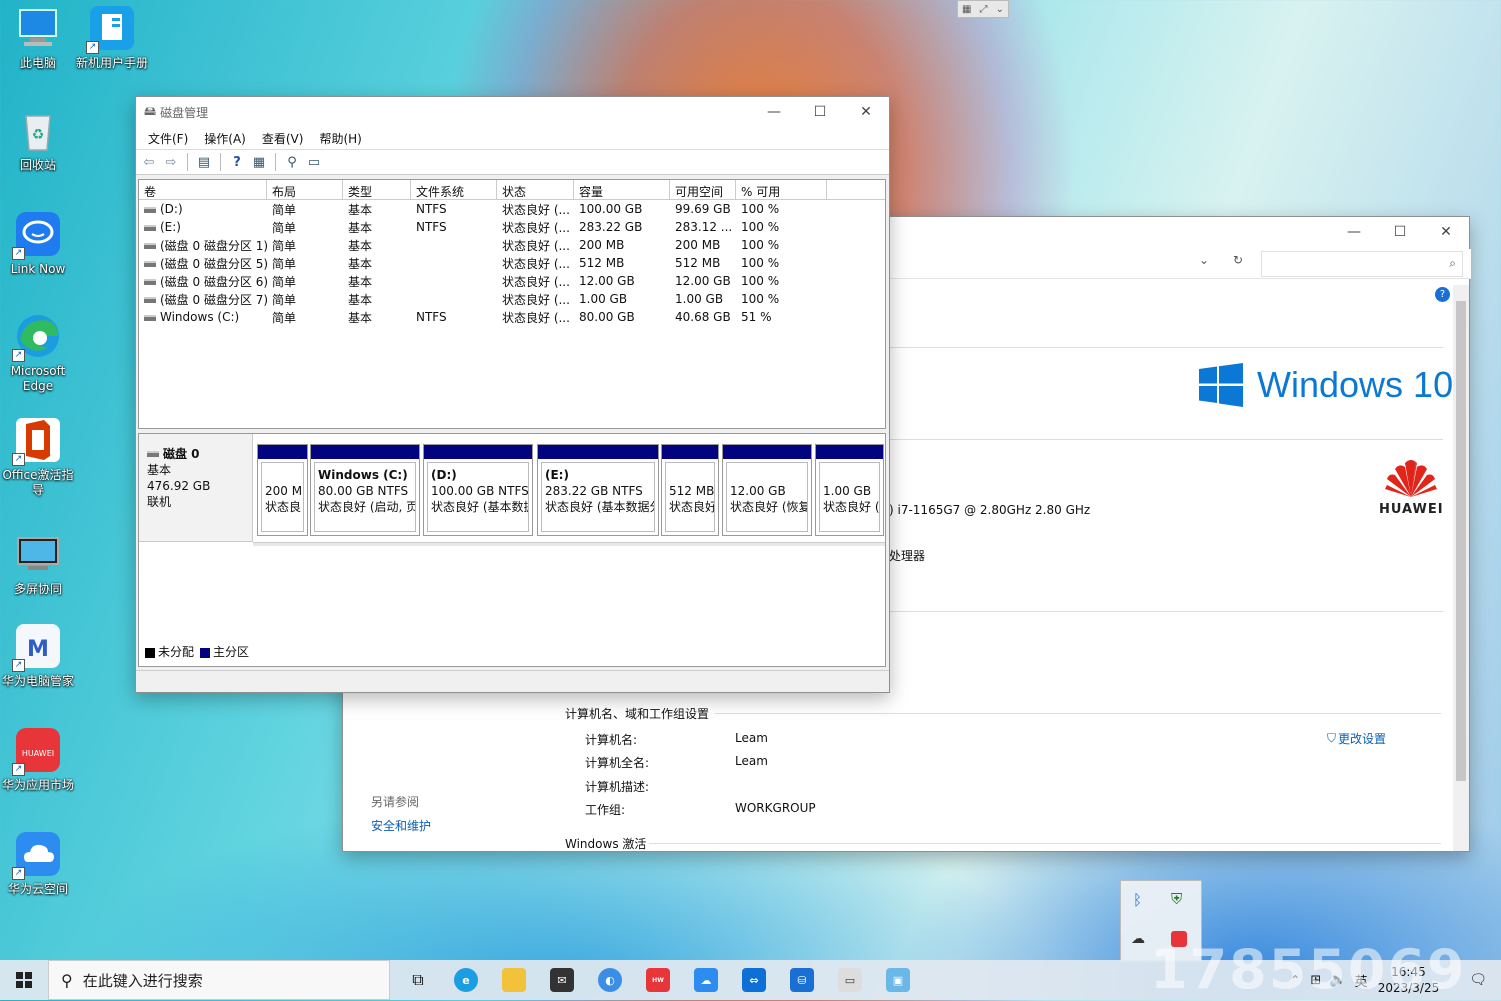  Describe the element at coordinates (237, 162) in the screenshot. I see `help-book-icon: ?` at that location.